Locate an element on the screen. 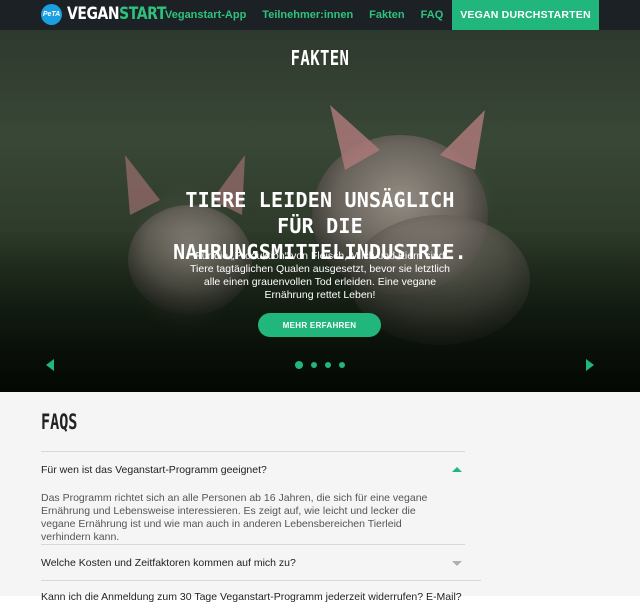 Image resolution: width=640 pixels, height=616 pixels. nav-link-app: Veganstart-App is located at coordinates (205, 15).